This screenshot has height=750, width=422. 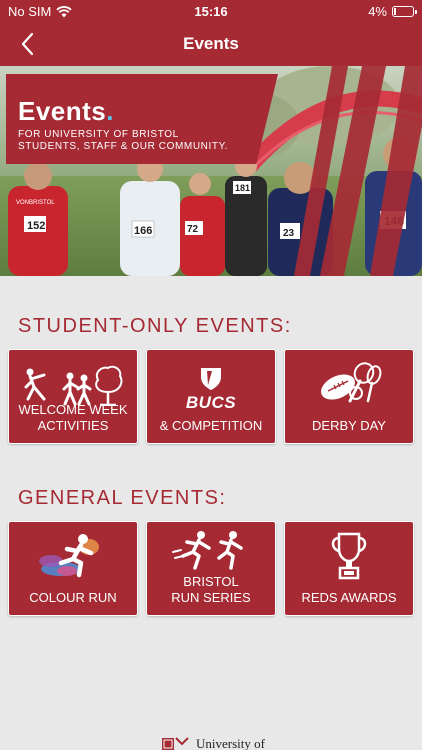 I want to click on welcome-week-icons, so click(x=73, y=384).